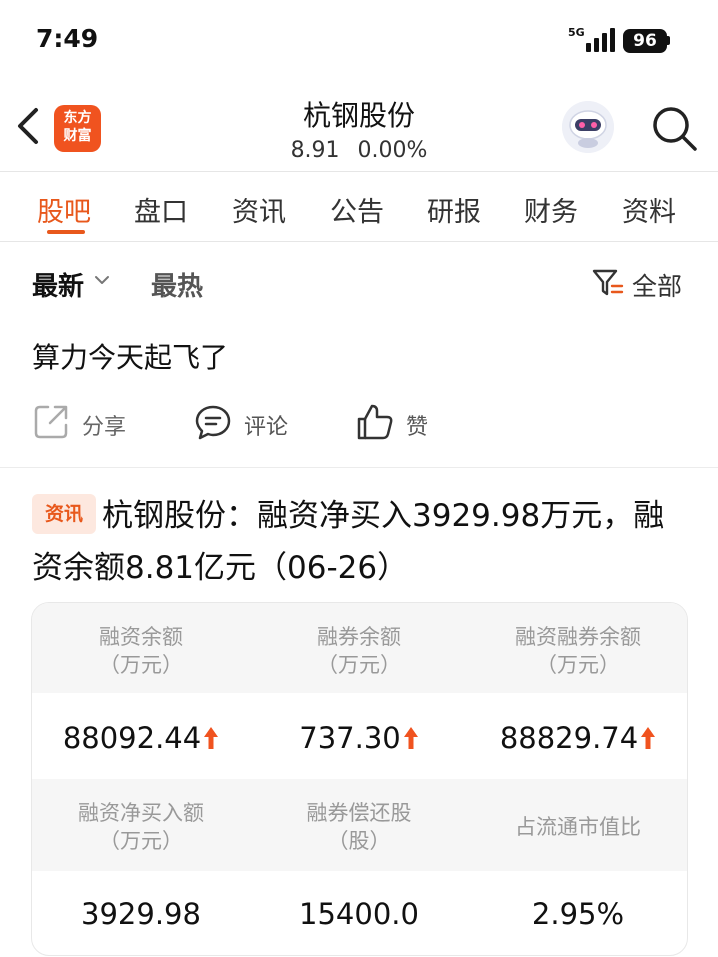  What do you see at coordinates (141, 827) in the screenshot?
I see `column-header: 融资净买入额 （万元）` at bounding box center [141, 827].